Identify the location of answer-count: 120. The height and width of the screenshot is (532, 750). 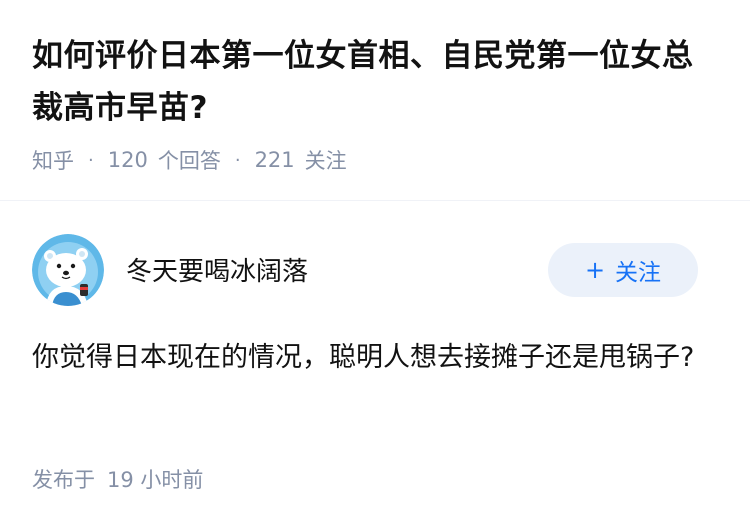
(127, 160).